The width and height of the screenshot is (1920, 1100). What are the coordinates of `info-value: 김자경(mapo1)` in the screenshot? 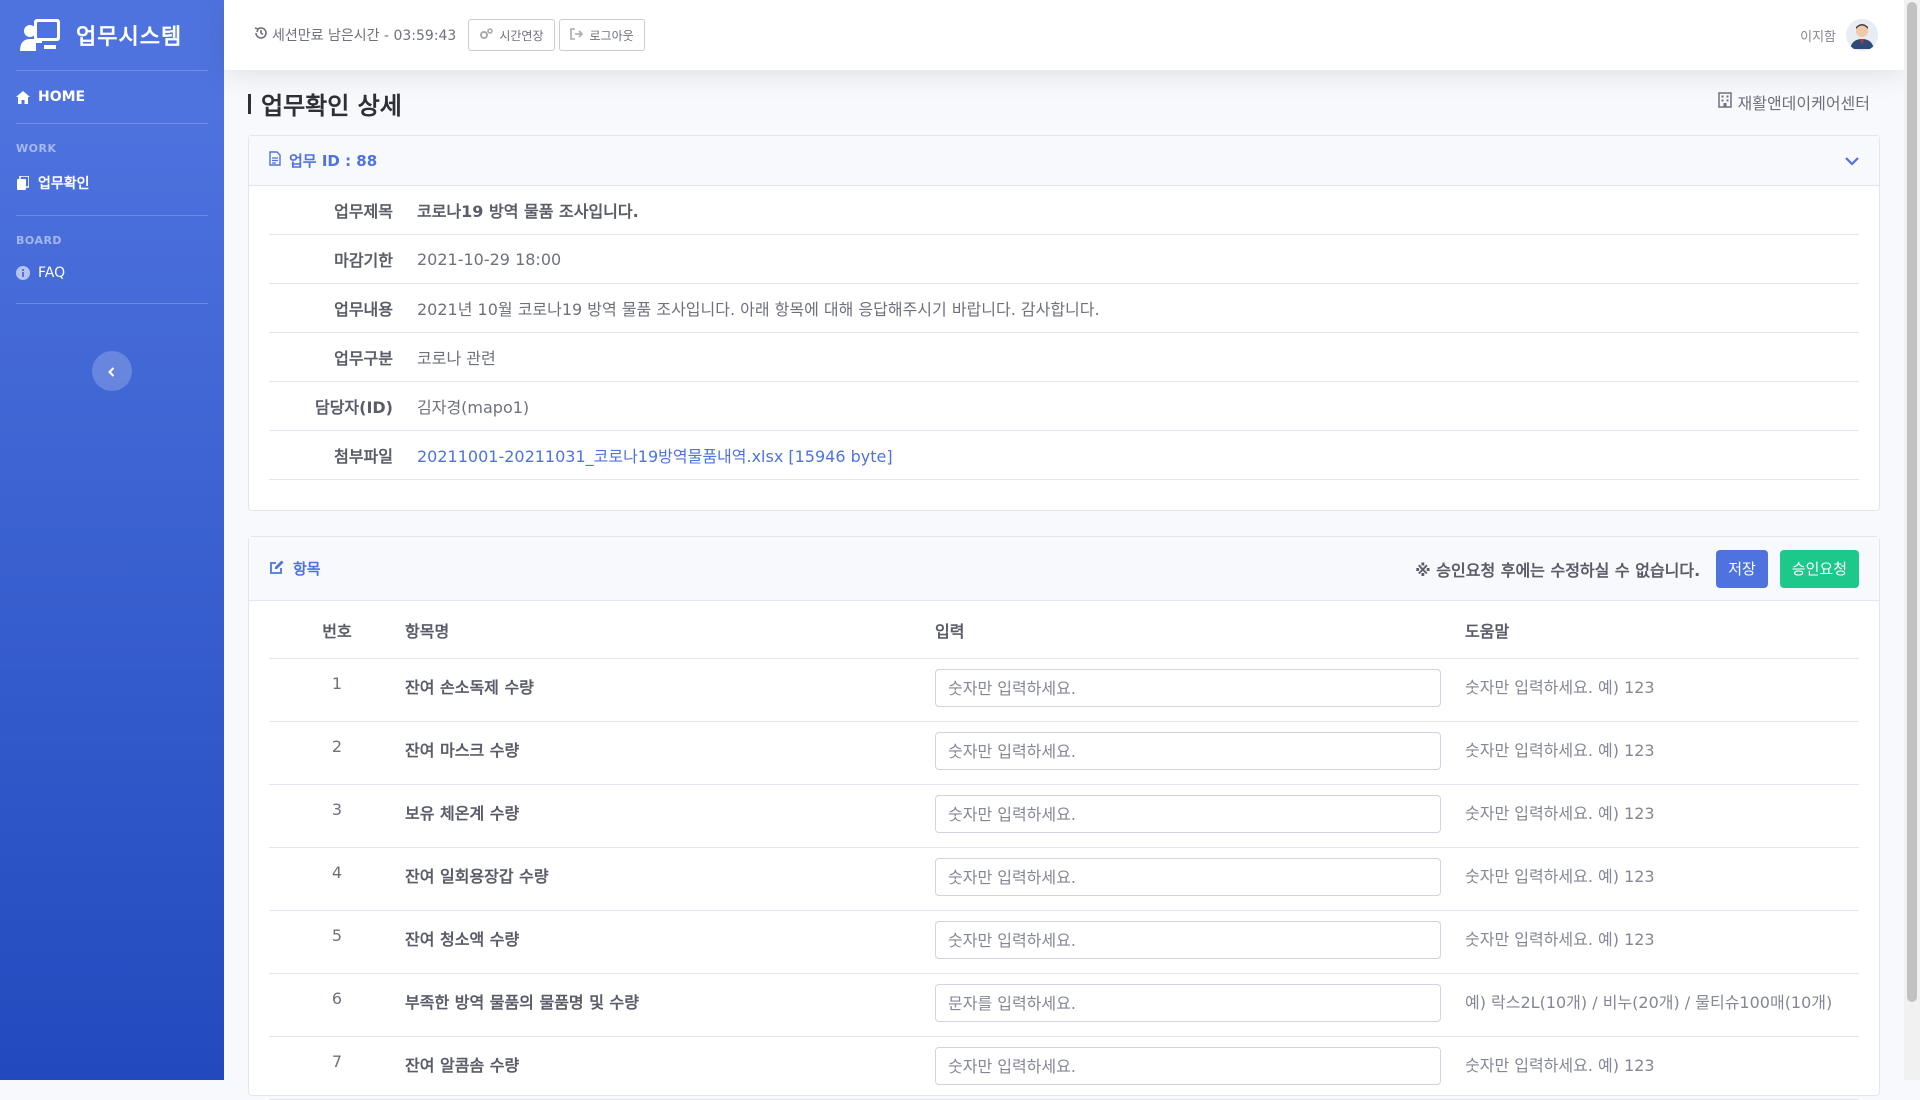 It's located at (473, 407).